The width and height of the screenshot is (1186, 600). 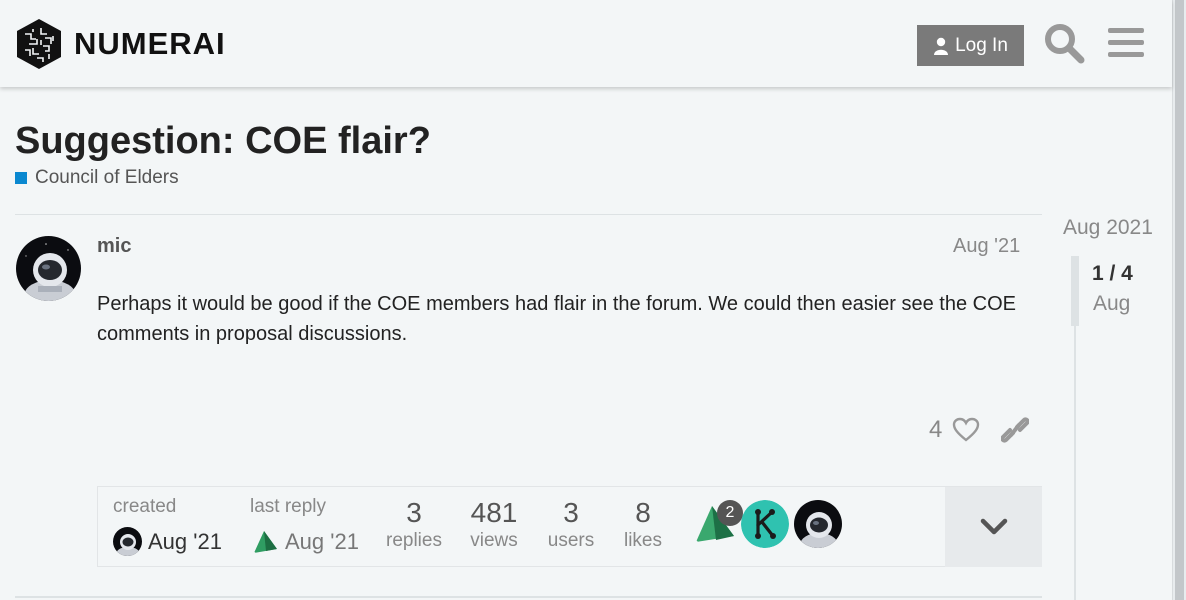 I want to click on views-label: views, so click(x=494, y=540).